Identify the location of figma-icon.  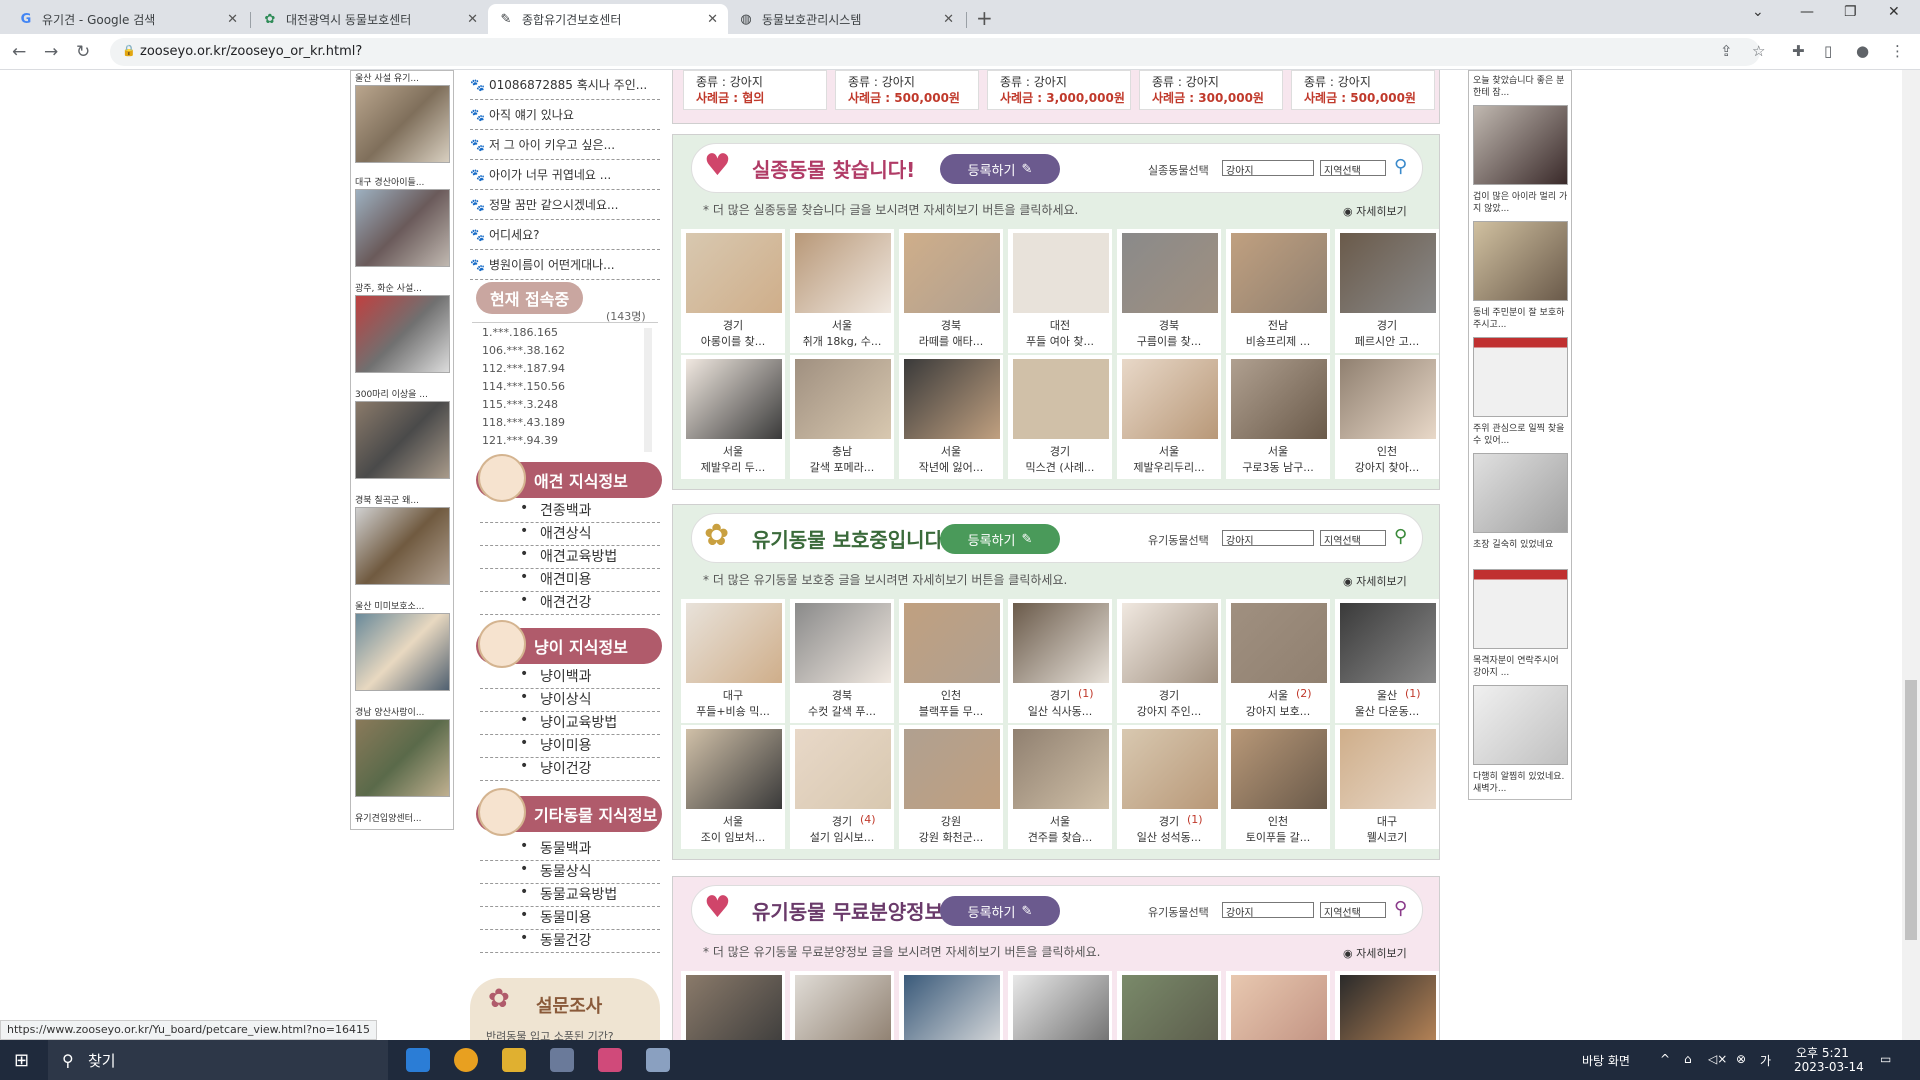
(610, 1060).